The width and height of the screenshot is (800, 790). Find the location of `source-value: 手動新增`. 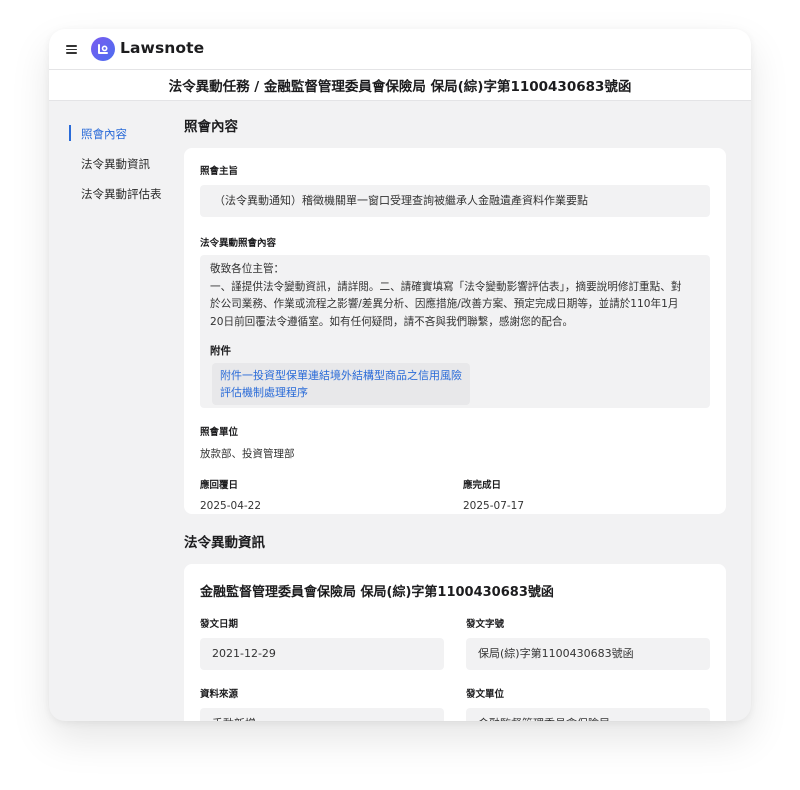

source-value: 手動新增 is located at coordinates (322, 714).